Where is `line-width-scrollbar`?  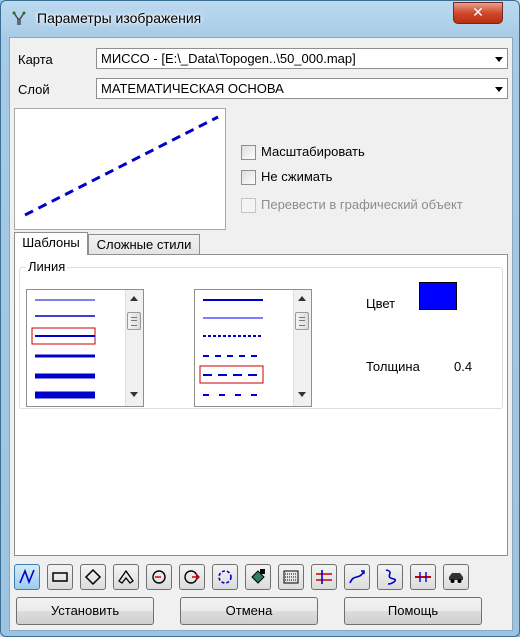 line-width-scrollbar is located at coordinates (134, 348).